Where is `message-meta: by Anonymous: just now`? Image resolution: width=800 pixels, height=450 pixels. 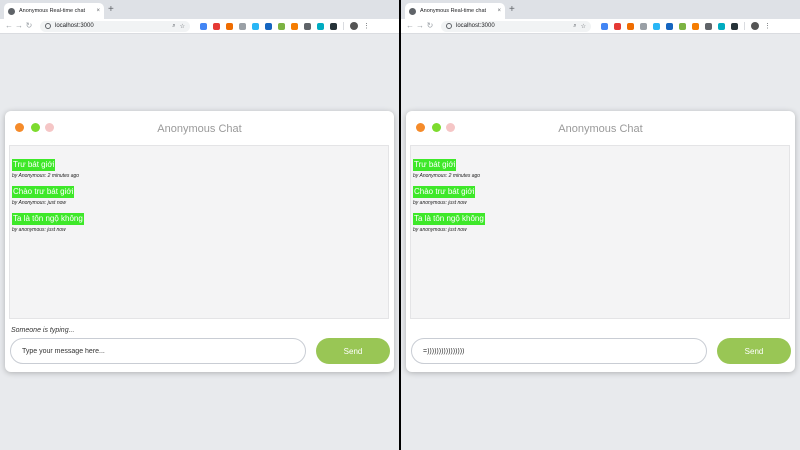
message-meta: by Anonymous: just now is located at coordinates (39, 203).